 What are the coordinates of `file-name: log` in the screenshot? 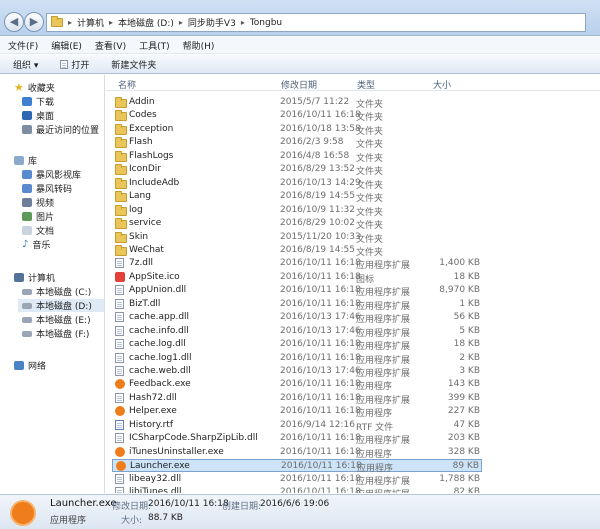 It's located at (136, 209).